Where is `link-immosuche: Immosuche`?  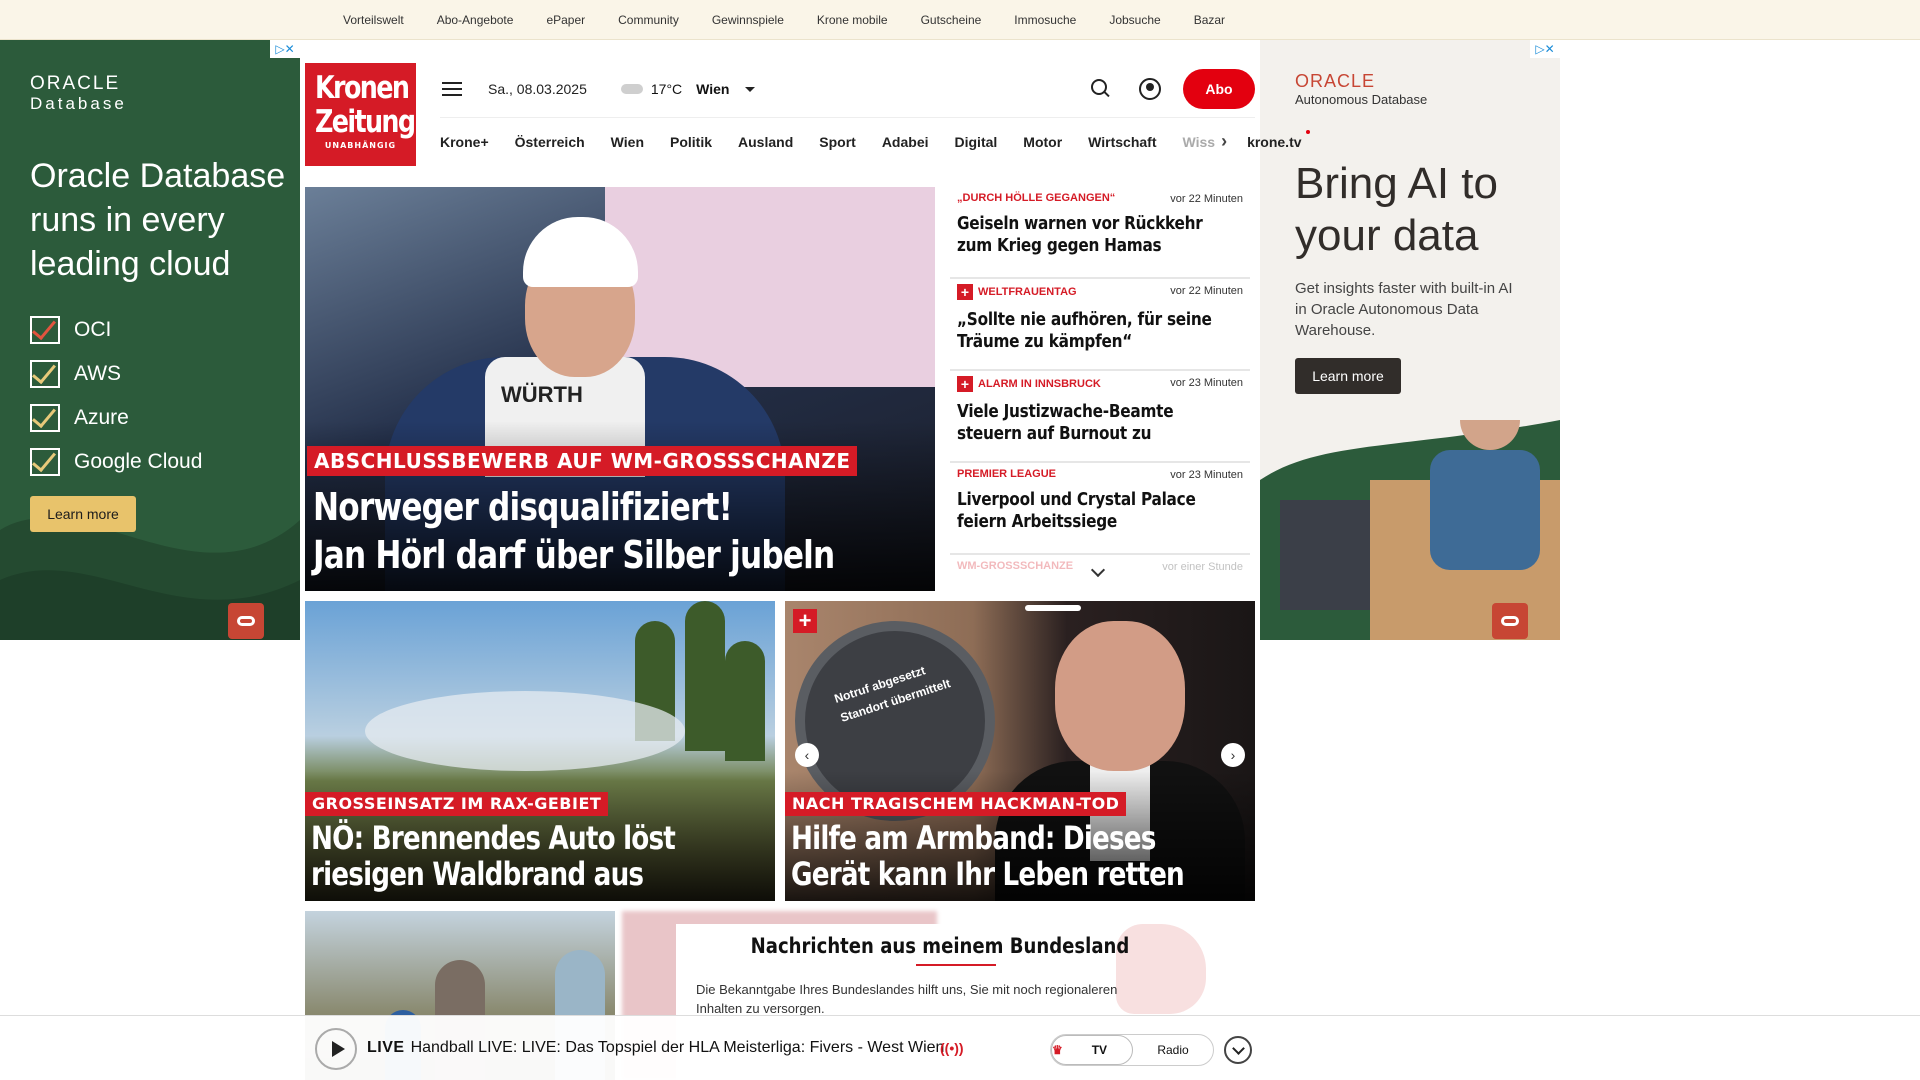 link-immosuche: Immosuche is located at coordinates (1045, 20).